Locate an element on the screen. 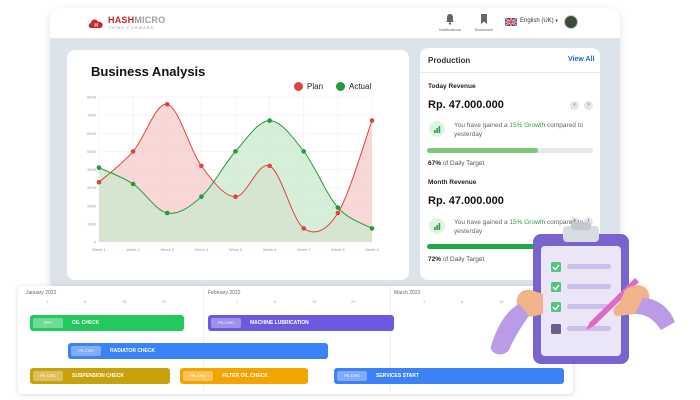 Image resolution: width=700 pixels, height=400 pixels. month-revenue-label: Month Revenue is located at coordinates (452, 182).